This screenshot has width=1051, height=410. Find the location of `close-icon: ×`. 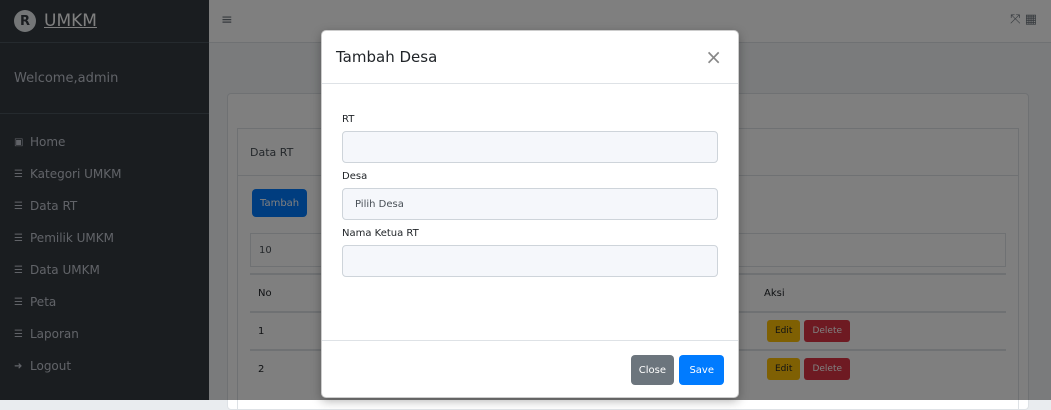

close-icon: × is located at coordinates (713, 57).